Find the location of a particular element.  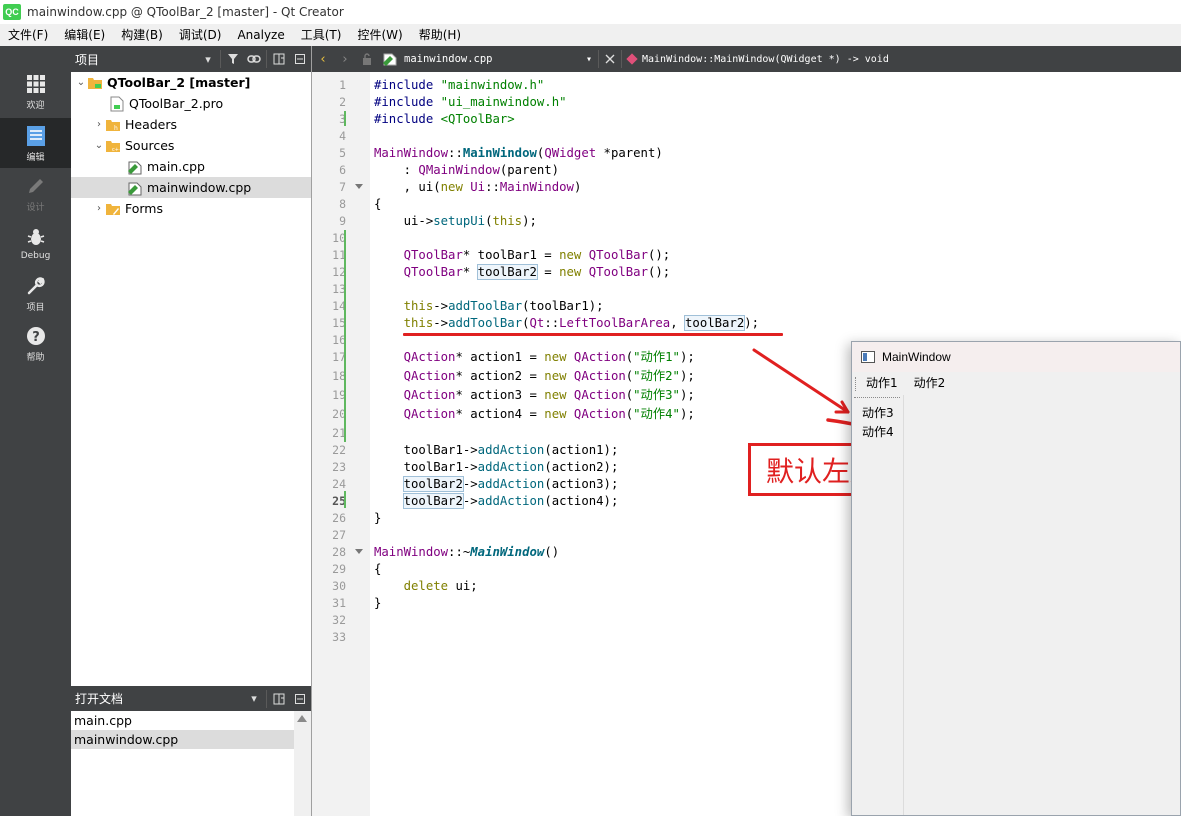

toolbar-grip-icon is located at coordinates (877, 398).